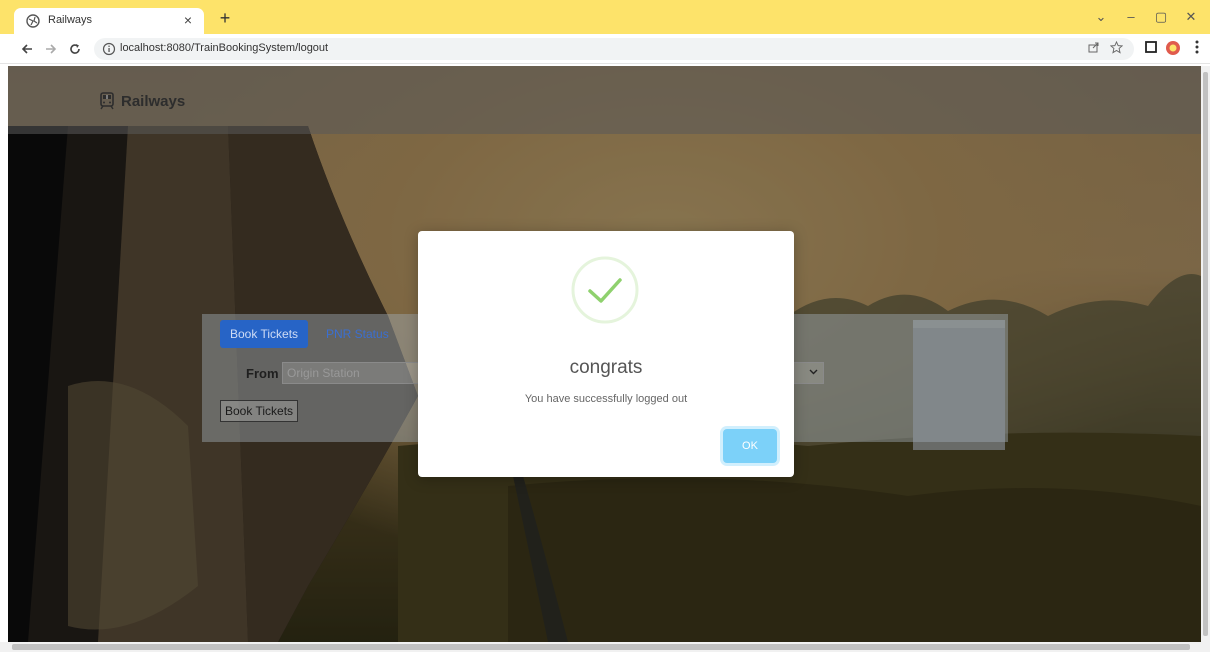  I want to click on extension-icon, so click(1173, 49).